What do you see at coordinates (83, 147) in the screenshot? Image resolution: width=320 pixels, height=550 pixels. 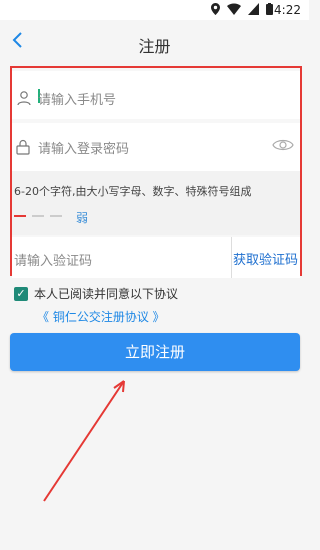 I see `password-input: 请输入登录密码` at bounding box center [83, 147].